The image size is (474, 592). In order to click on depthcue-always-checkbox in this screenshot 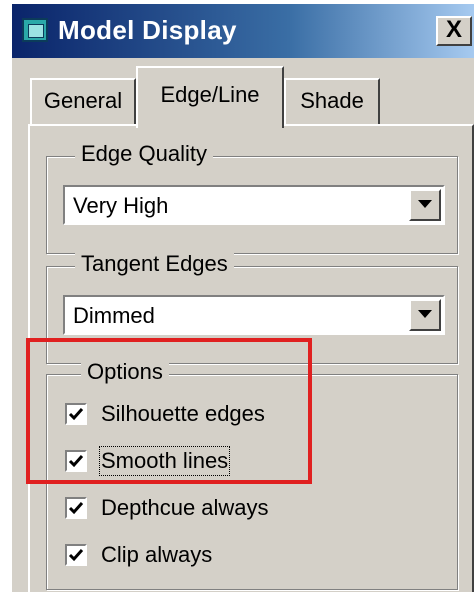, I will do `click(76, 508)`.